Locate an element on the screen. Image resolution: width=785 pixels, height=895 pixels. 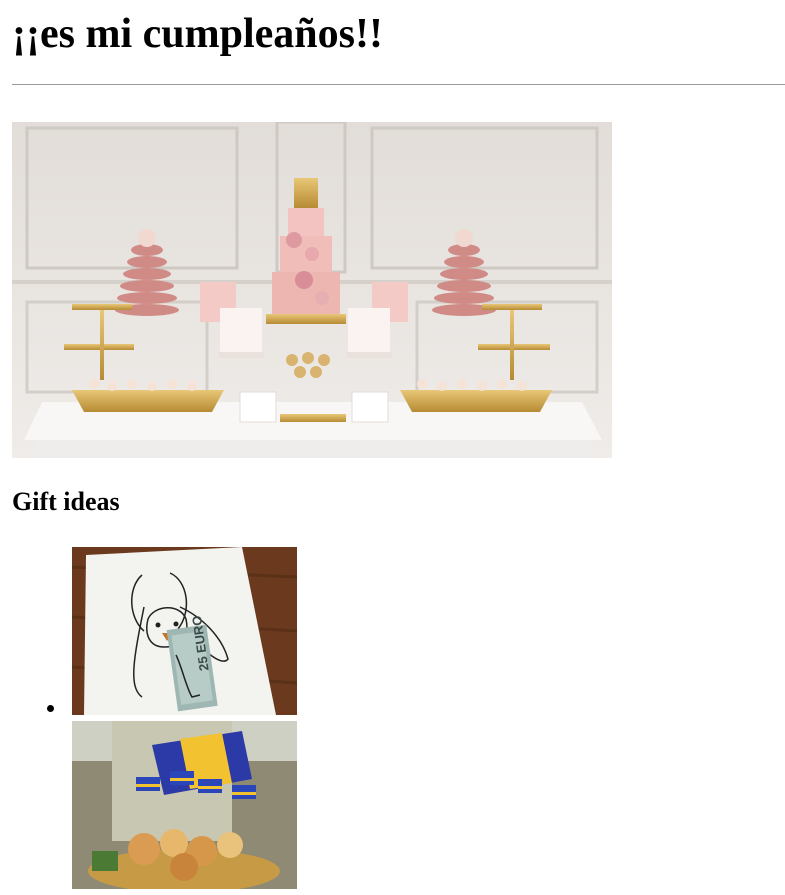
list-item is located at coordinates (184, 805).